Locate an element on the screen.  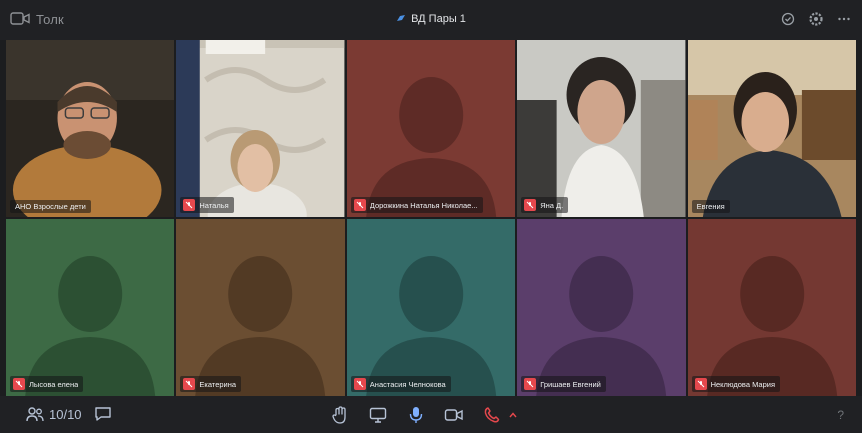
participant-tile: Наталья is located at coordinates (260, 128).